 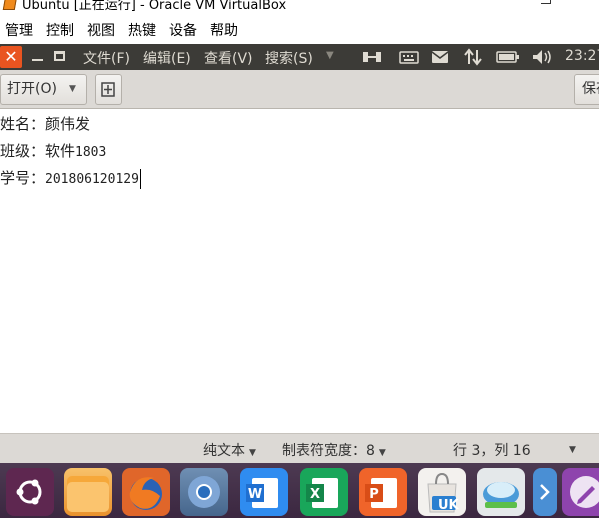 What do you see at coordinates (448, 505) in the screenshot?
I see `software-badge: UK` at bounding box center [448, 505].